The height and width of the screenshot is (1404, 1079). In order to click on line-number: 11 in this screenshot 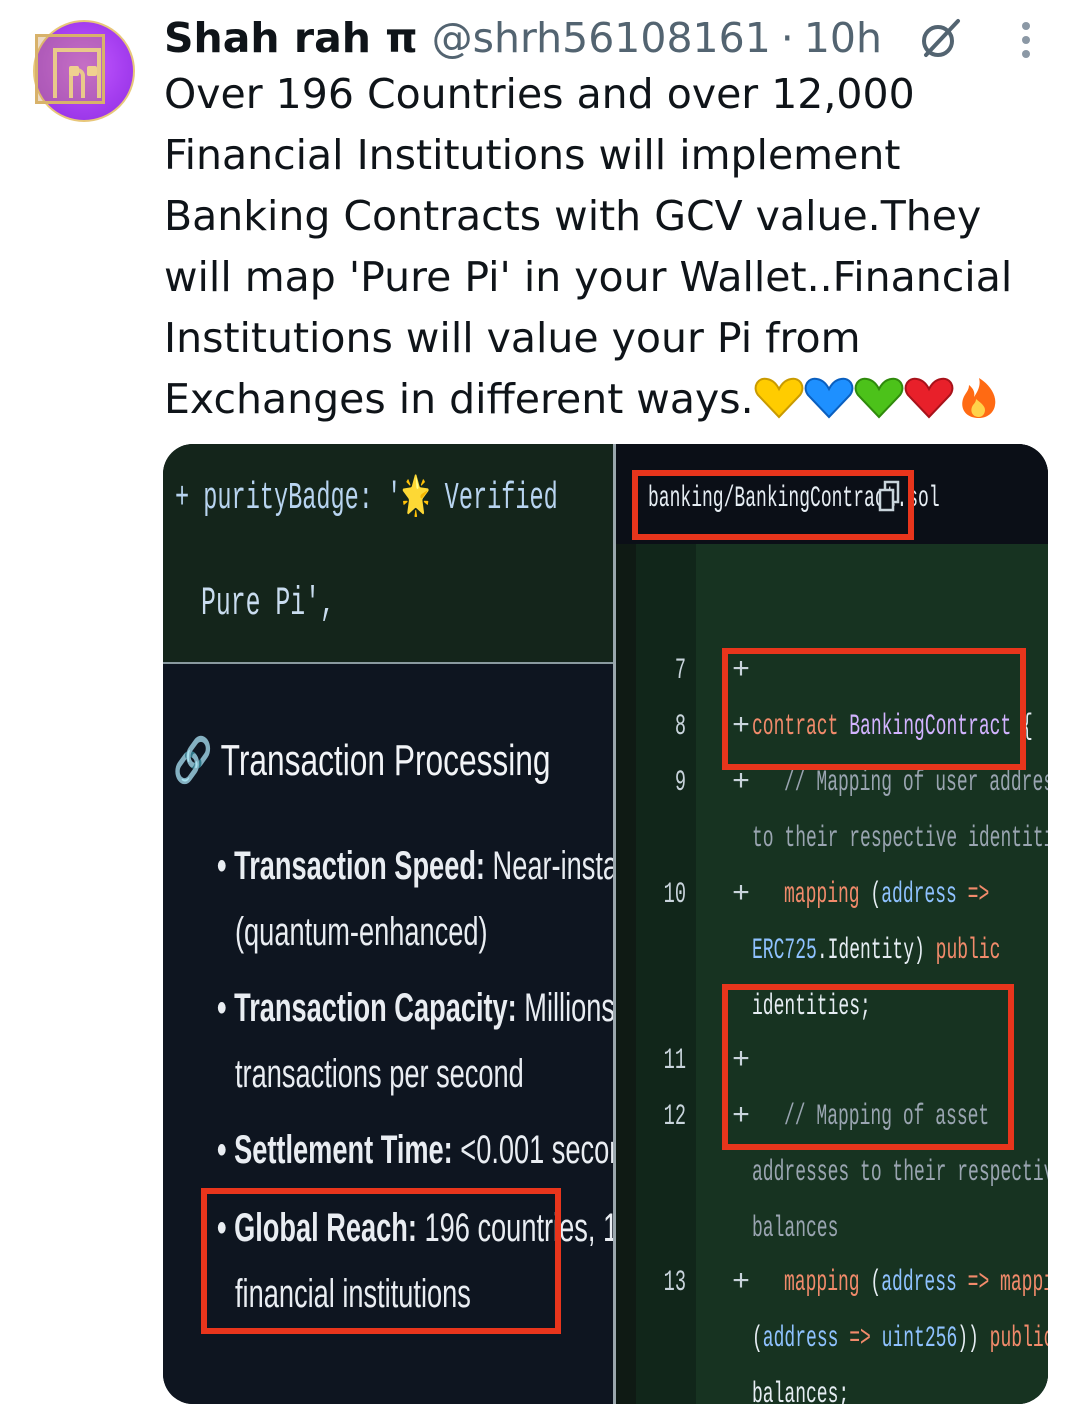, I will do `click(674, 1061)`.